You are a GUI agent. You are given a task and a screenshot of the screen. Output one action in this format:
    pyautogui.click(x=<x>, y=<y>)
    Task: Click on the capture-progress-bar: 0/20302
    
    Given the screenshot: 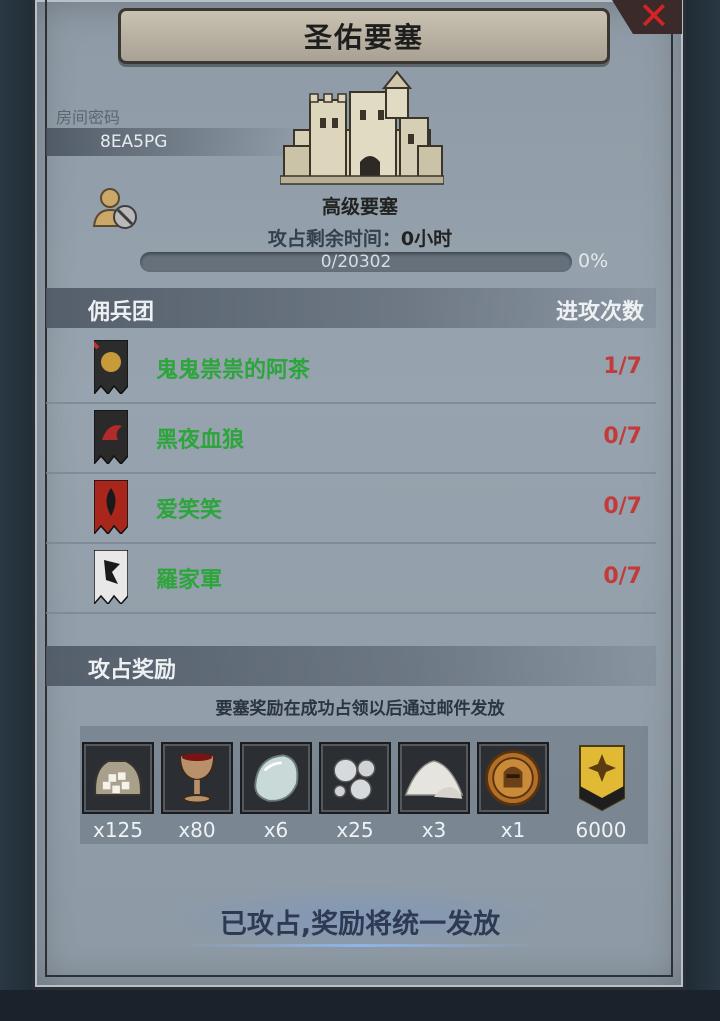 What is the action you would take?
    pyautogui.click(x=356, y=262)
    